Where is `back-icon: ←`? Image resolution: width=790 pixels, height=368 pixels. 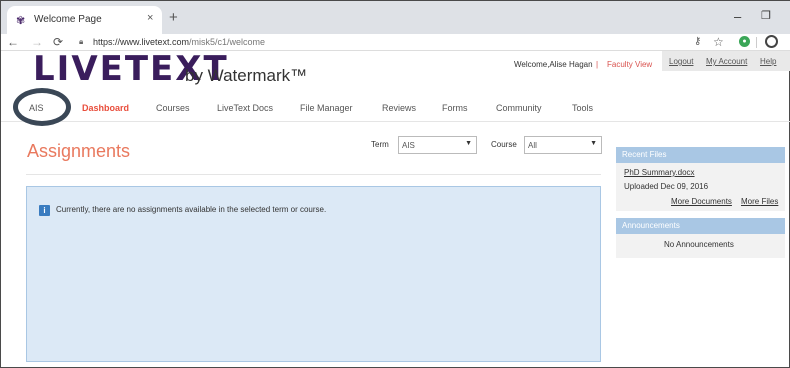
back-icon: ← is located at coordinates (13, 42).